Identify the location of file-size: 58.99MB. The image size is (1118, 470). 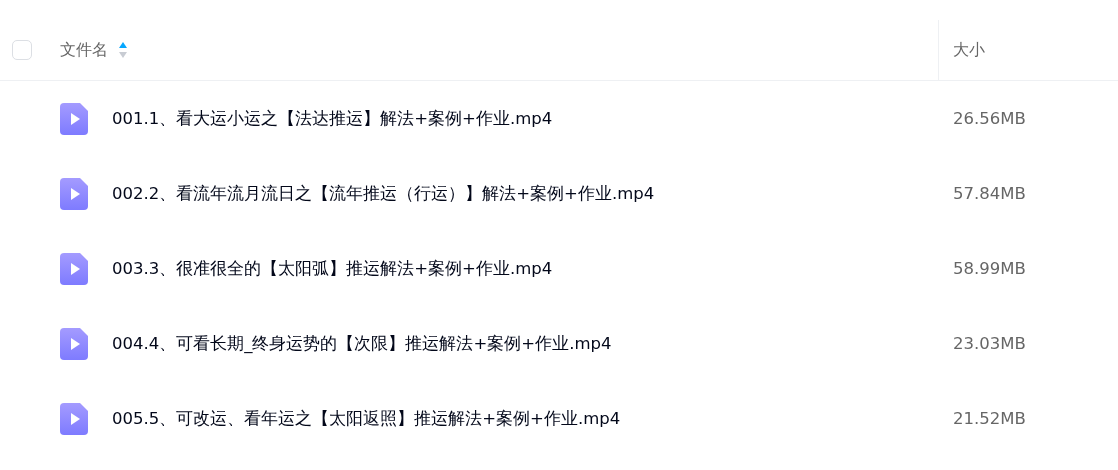
(989, 268).